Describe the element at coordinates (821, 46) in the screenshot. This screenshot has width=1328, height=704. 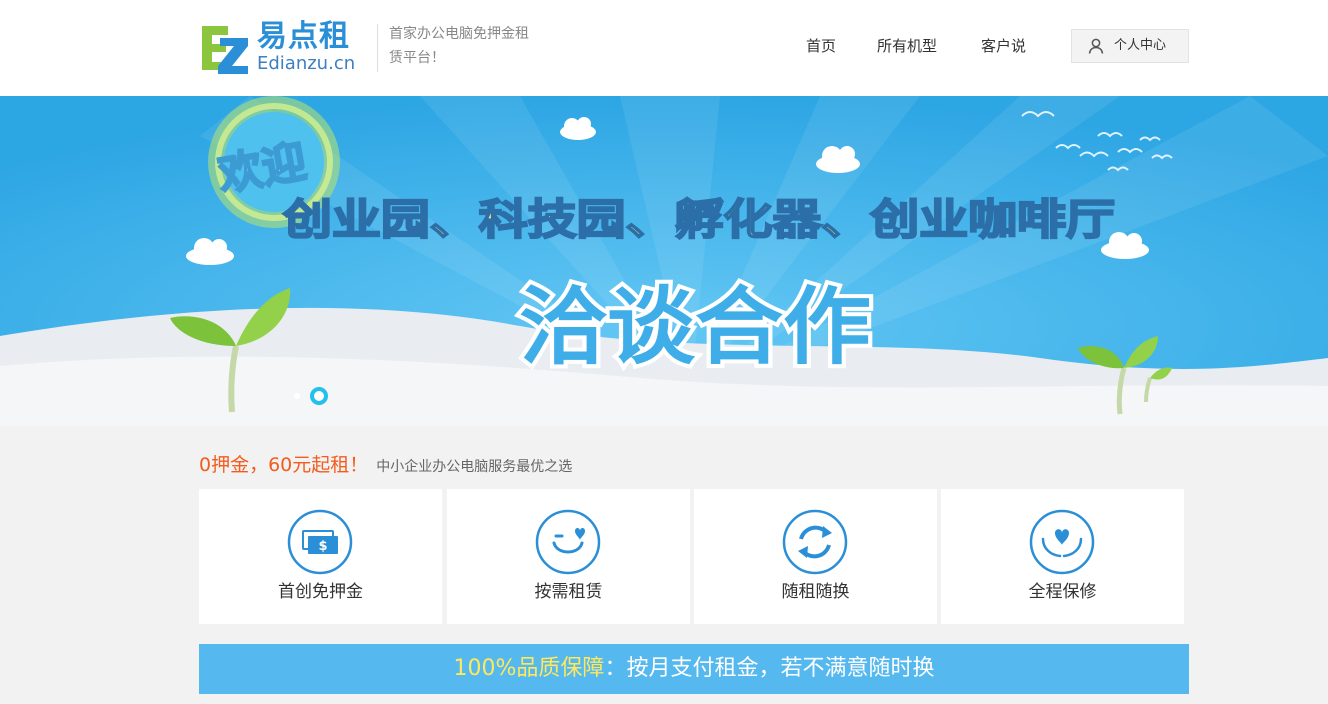
I see `nav-home: 首页` at that location.